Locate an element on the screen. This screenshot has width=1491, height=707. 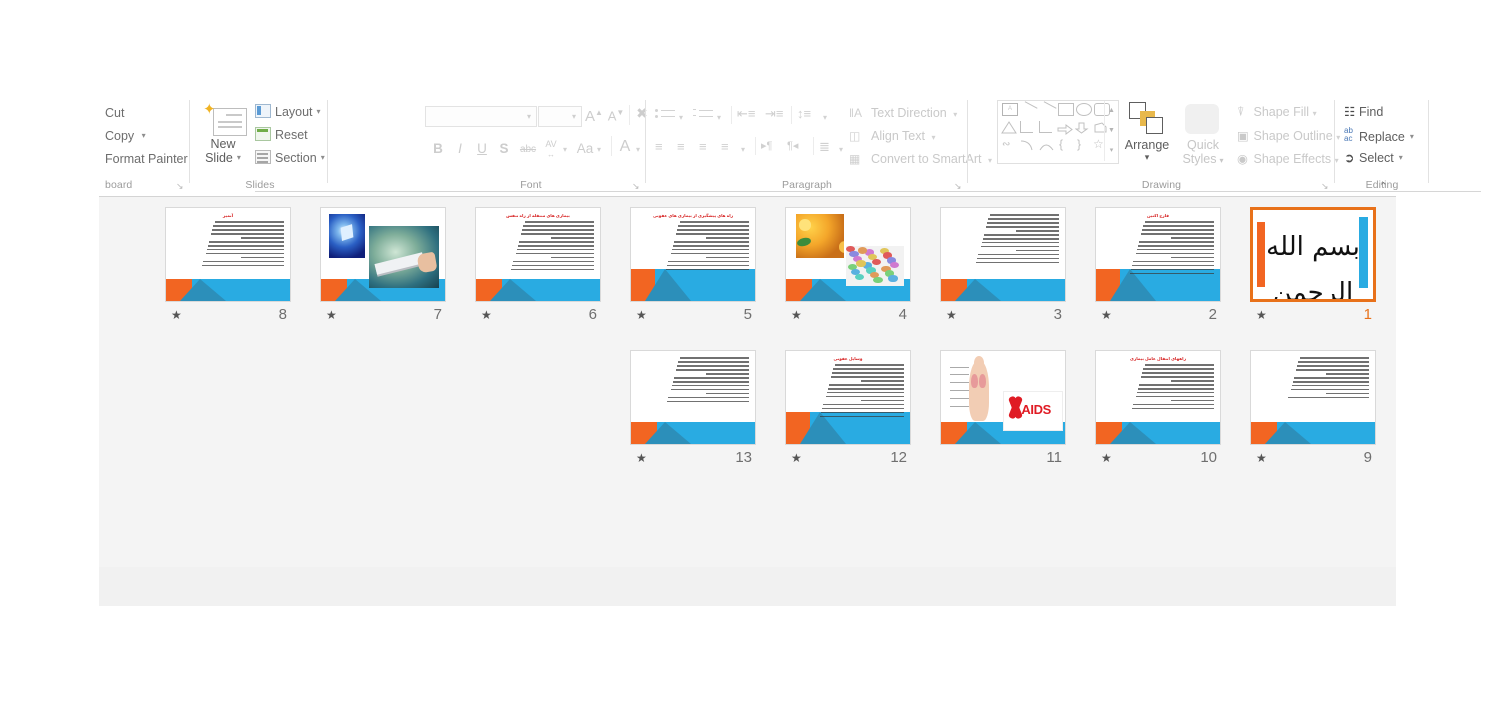
slide-thumbnail: بسم الله الرحمن الرحیم★1 is located at coordinates (1313, 268).